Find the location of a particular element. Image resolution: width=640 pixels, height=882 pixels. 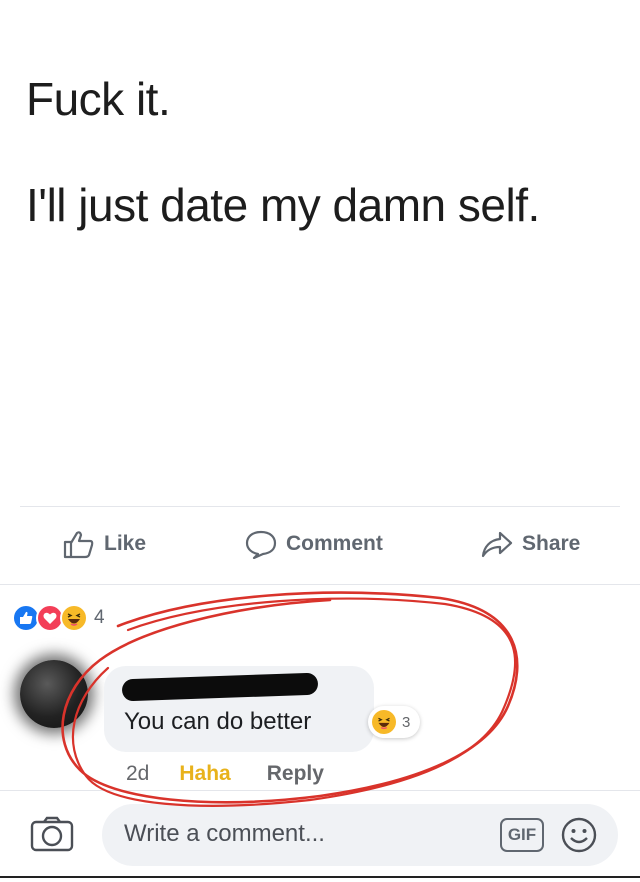

share-label: Share is located at coordinates (551, 543).